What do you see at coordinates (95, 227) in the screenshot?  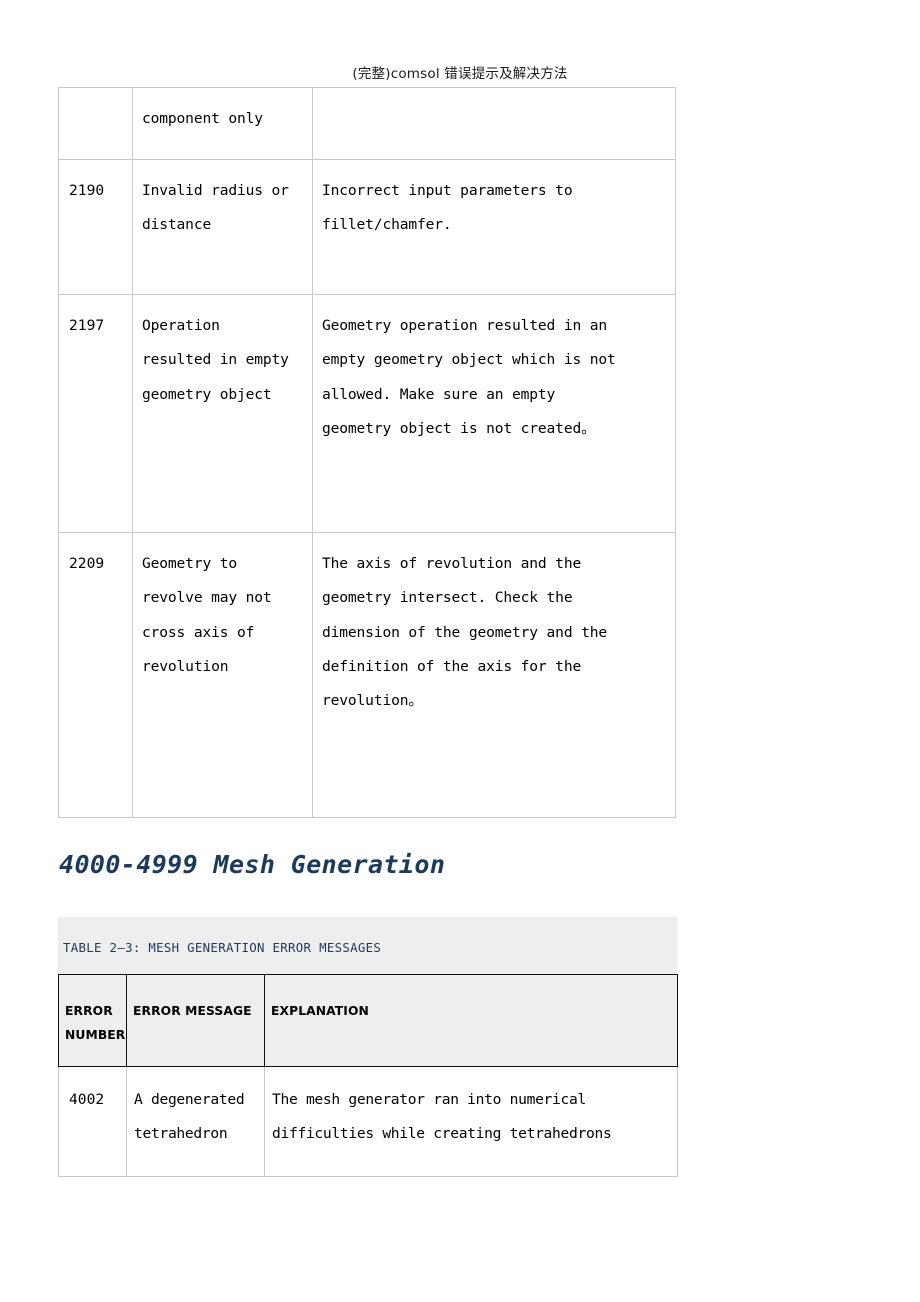 I see `cell-error-number: 2190` at bounding box center [95, 227].